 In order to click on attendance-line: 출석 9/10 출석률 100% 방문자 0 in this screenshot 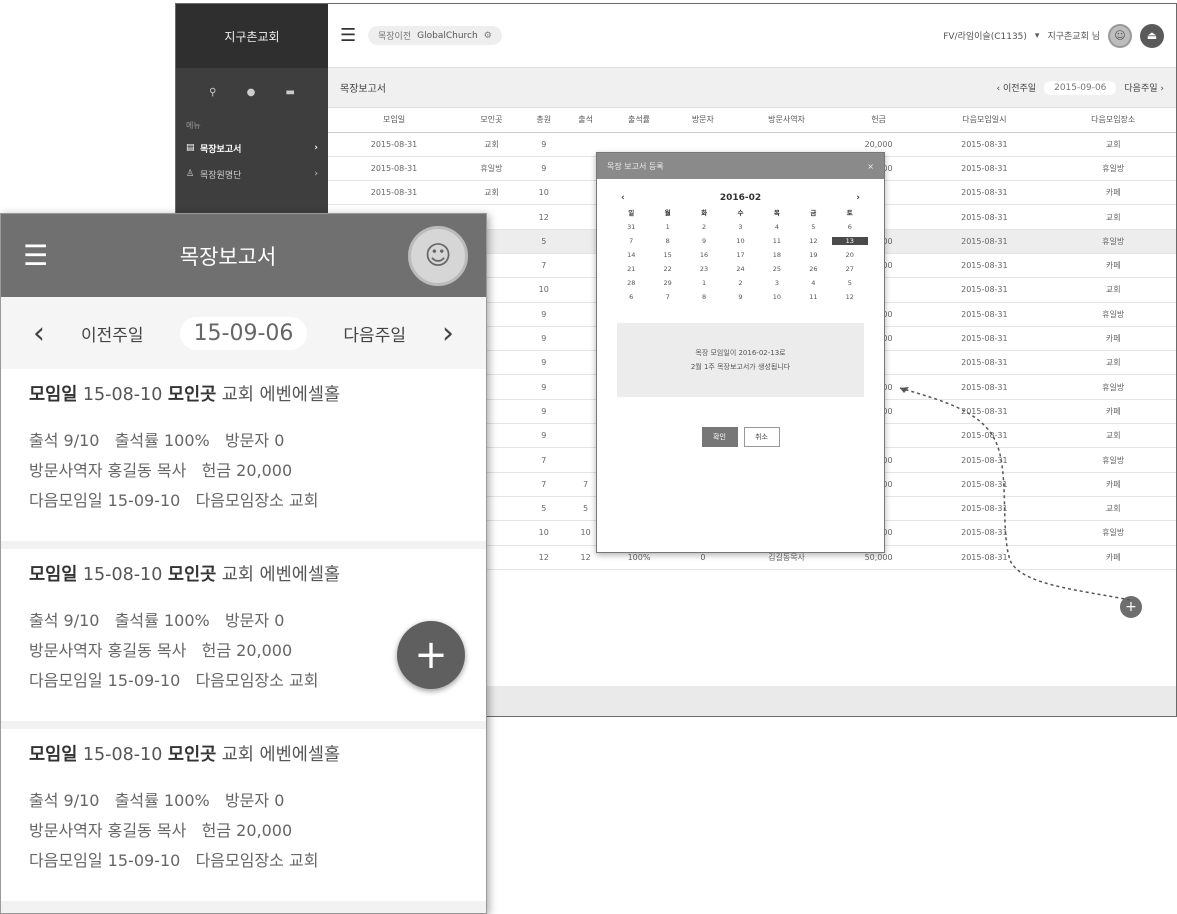, I will do `click(157, 800)`.